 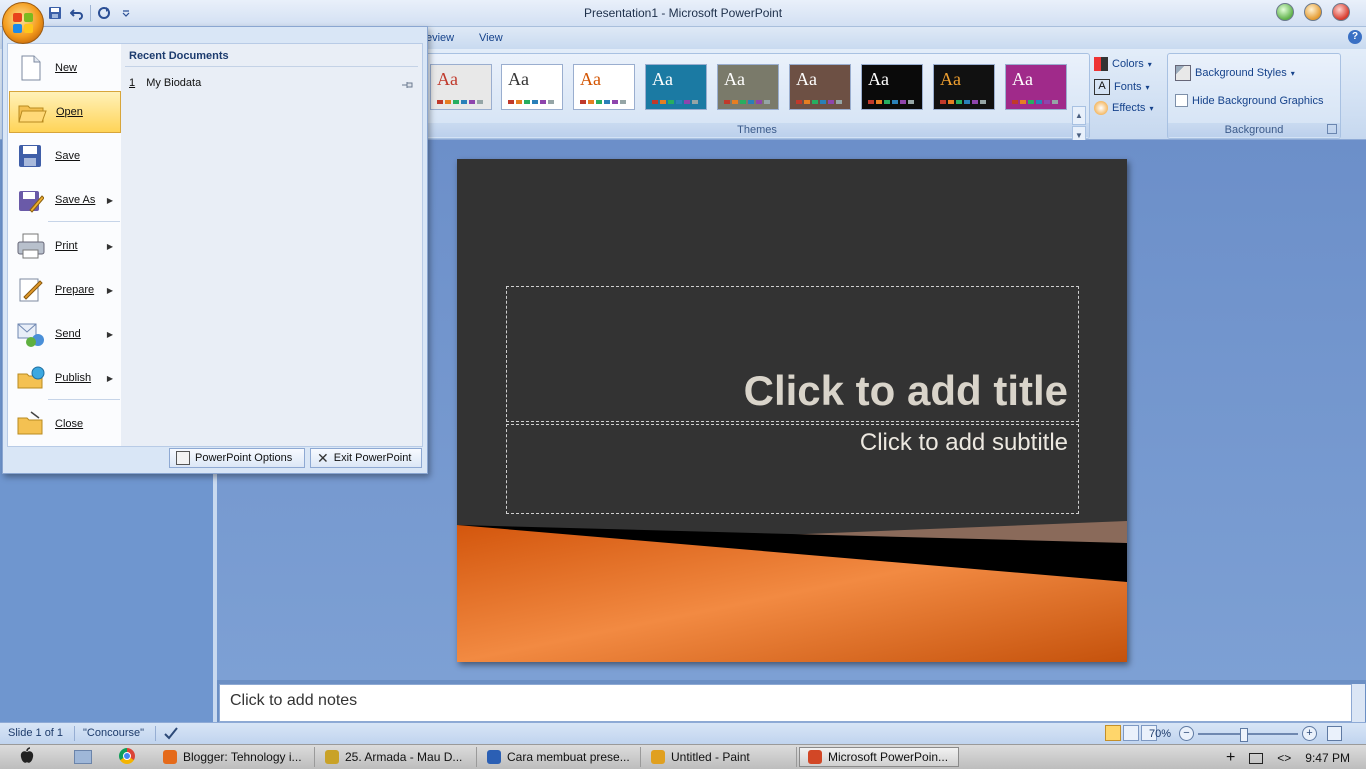 I want to click on title-bar: Presentation1 - Microsoft PowerPoint, so click(x=683, y=13).